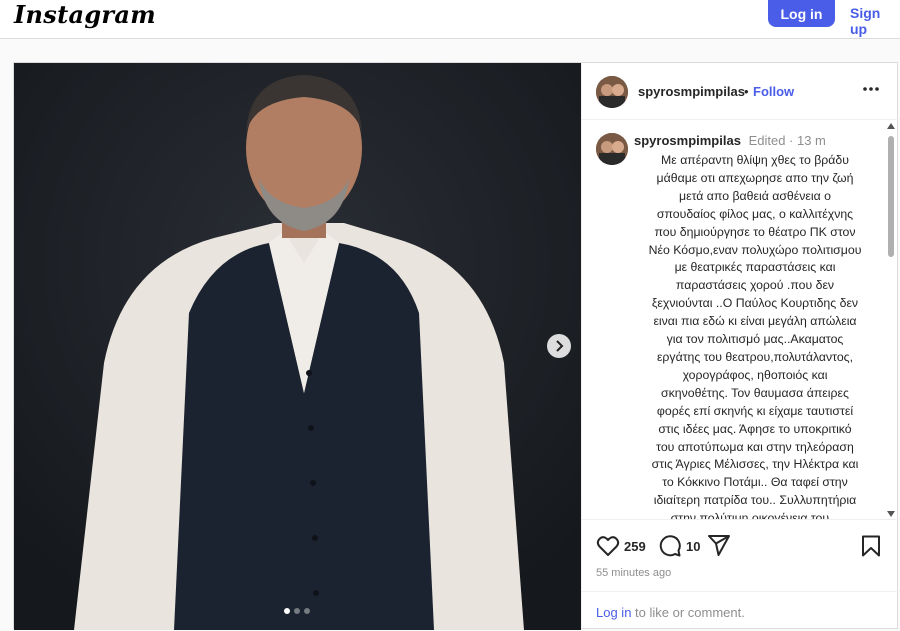 This screenshot has width=900, height=631. Describe the element at coordinates (608, 546) in the screenshot. I see `heart-icon` at that location.